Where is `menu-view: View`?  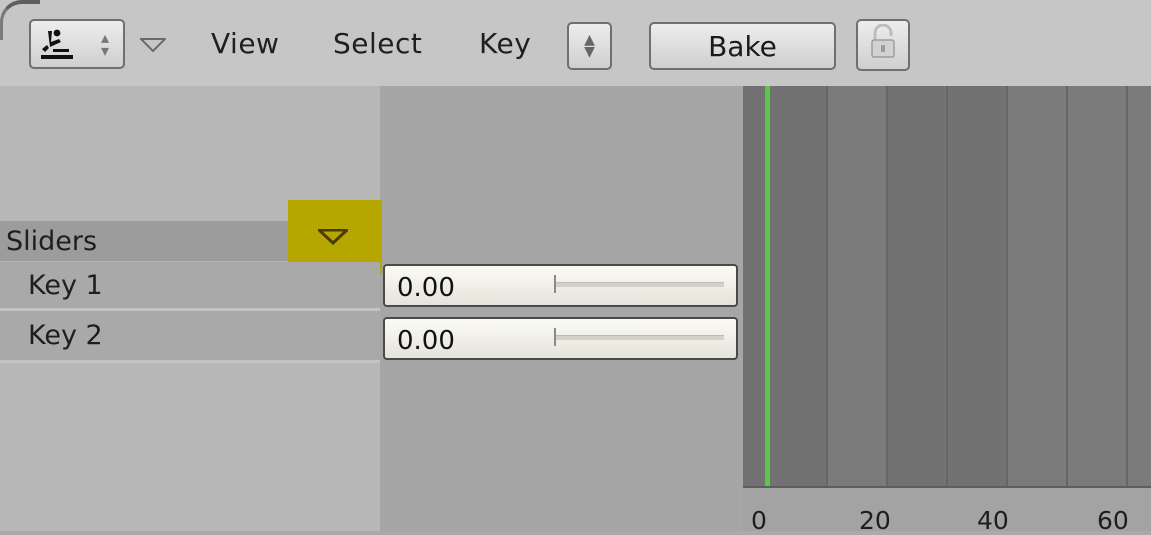 menu-view: View is located at coordinates (245, 43).